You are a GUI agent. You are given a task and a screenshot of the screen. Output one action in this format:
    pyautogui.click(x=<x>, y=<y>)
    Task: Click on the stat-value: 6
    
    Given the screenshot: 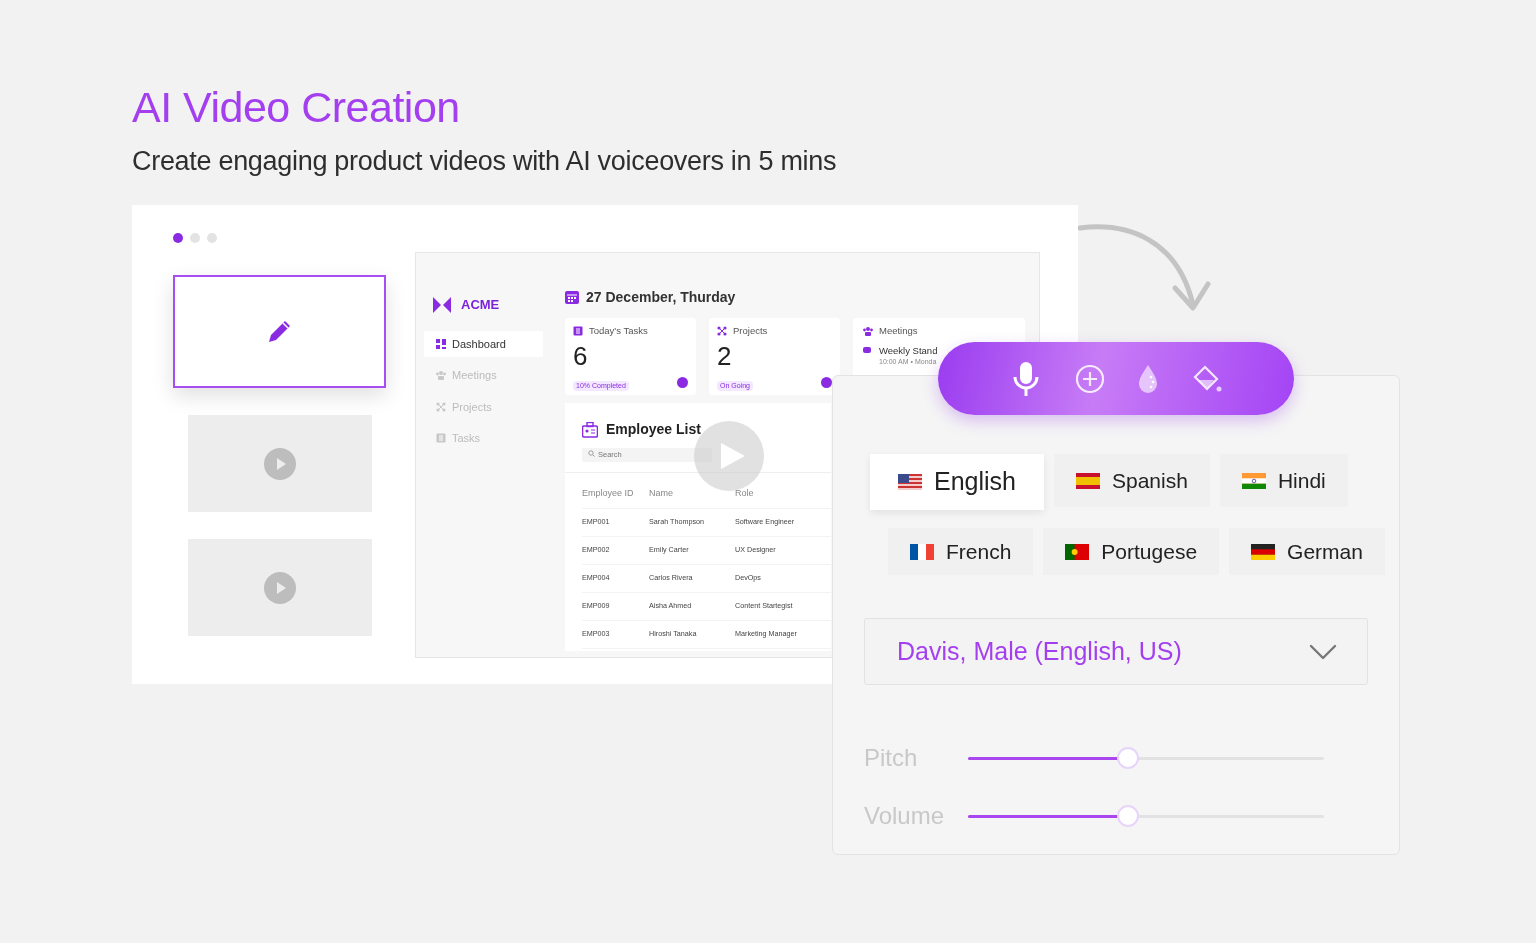 What is the action you would take?
    pyautogui.click(x=581, y=356)
    